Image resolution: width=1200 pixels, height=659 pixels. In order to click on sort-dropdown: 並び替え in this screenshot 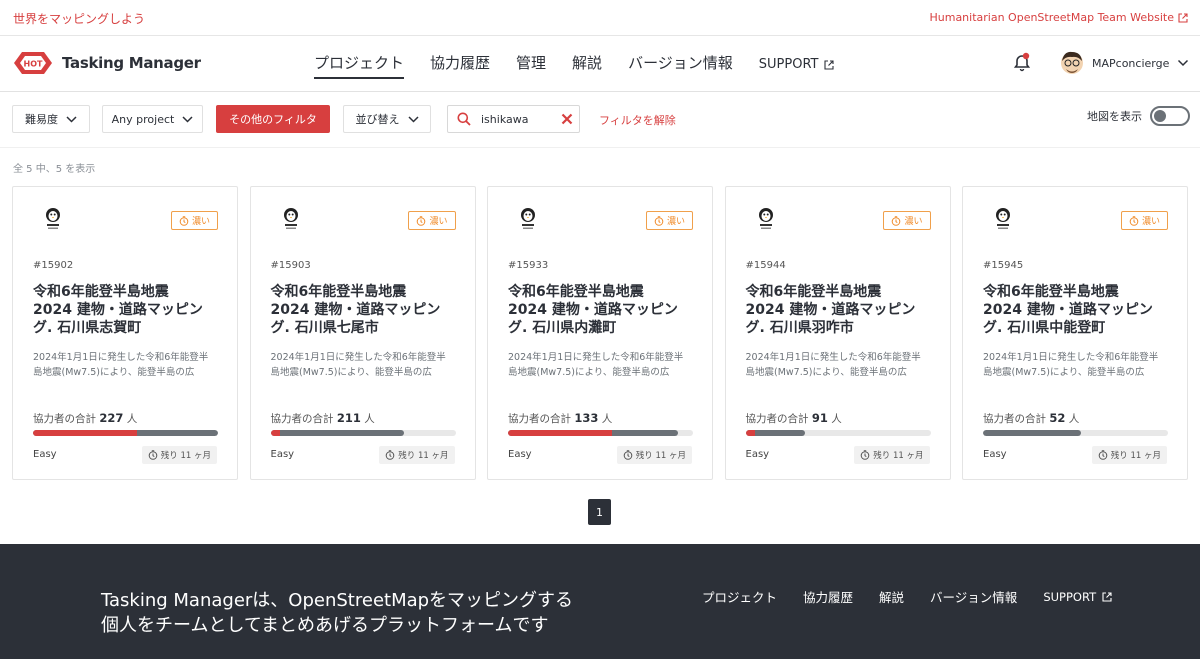, I will do `click(387, 119)`.